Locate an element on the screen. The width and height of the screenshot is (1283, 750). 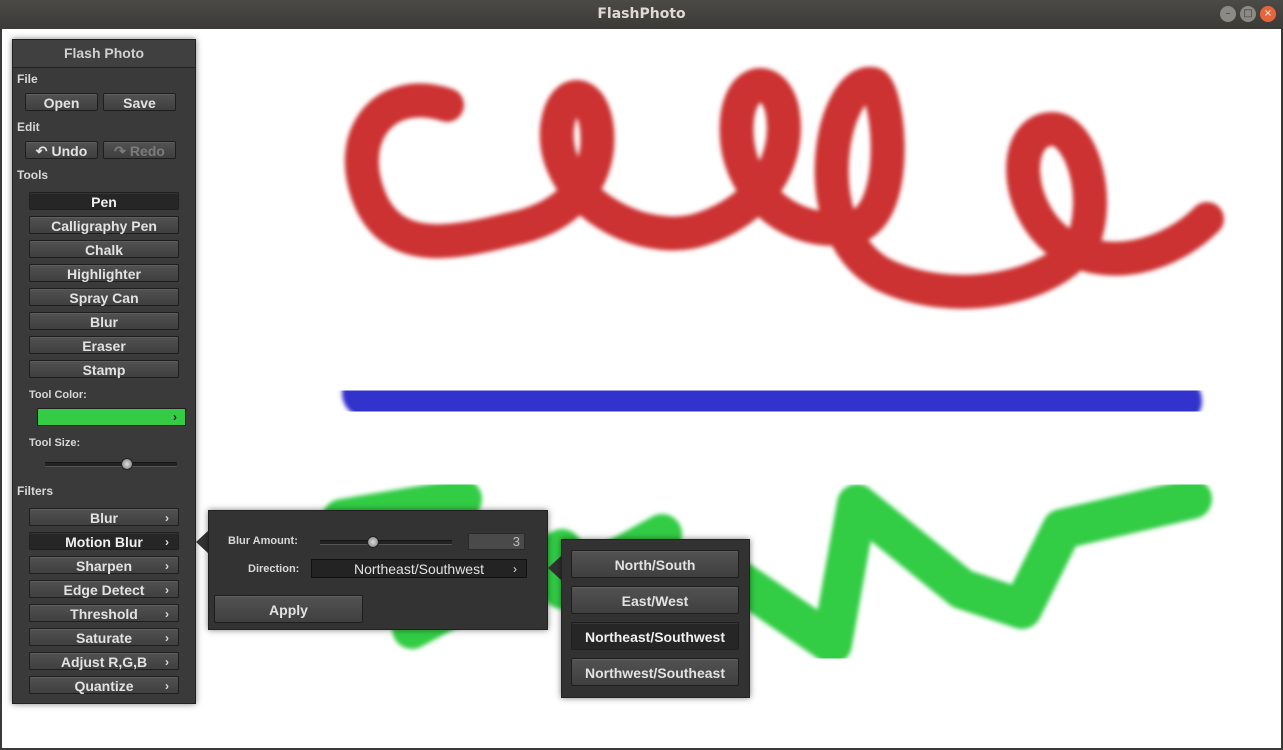
undo-label: Undo is located at coordinates (69, 151).